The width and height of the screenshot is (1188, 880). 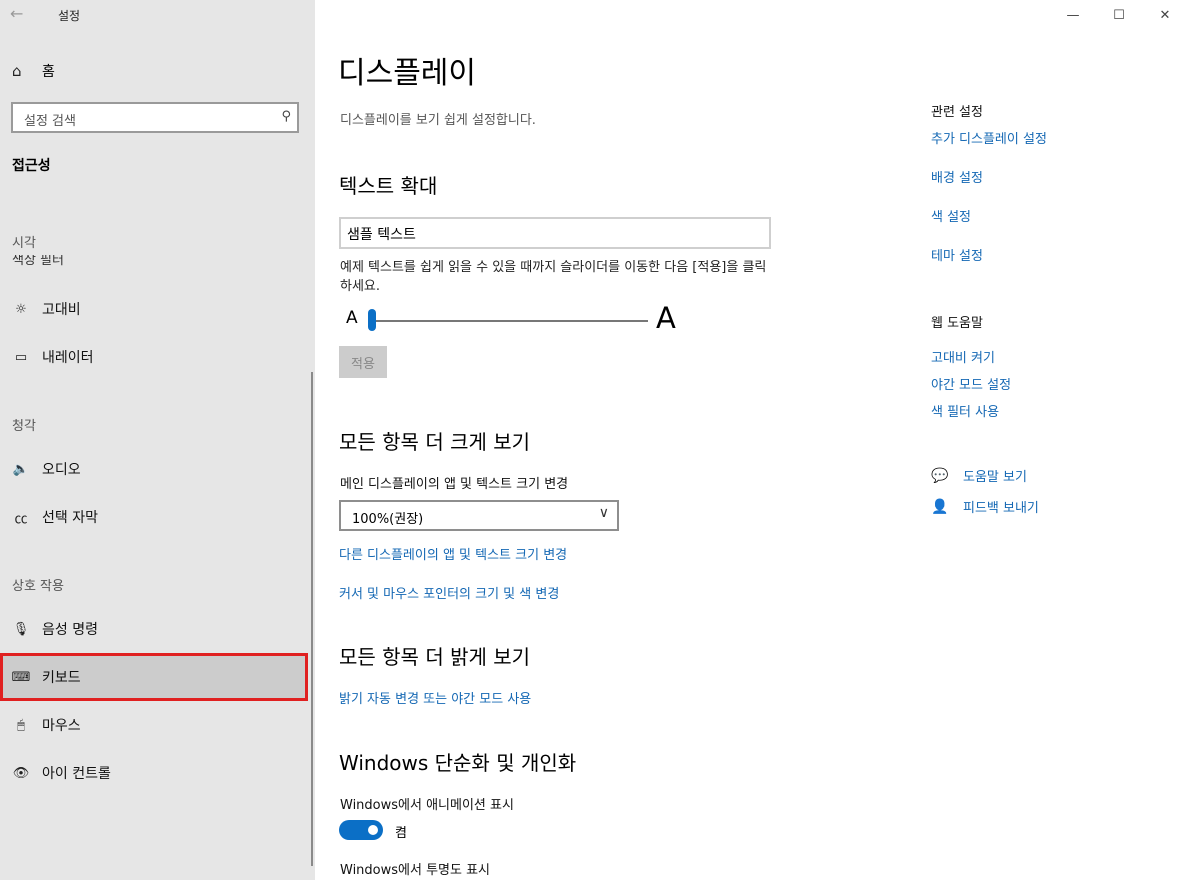 What do you see at coordinates (373, 830) in the screenshot?
I see `toggle-knob` at bounding box center [373, 830].